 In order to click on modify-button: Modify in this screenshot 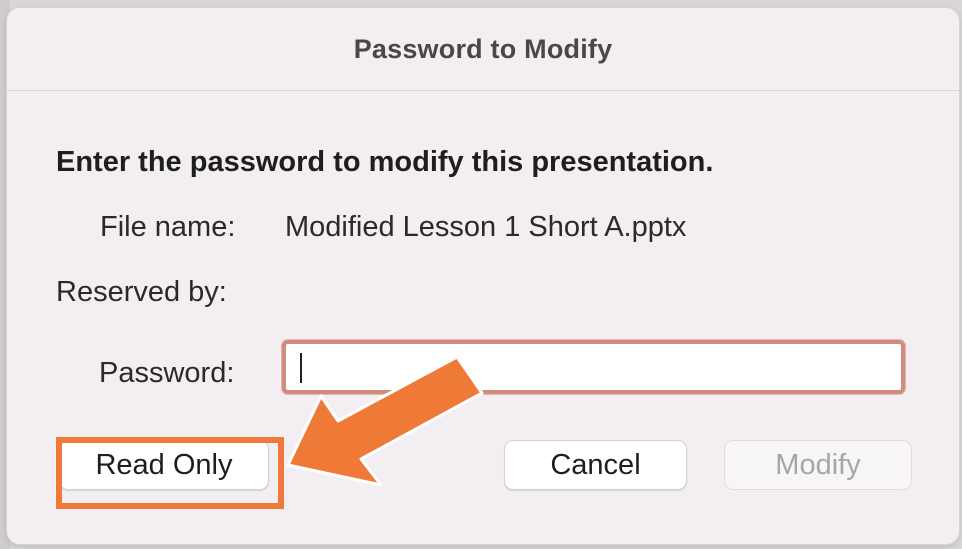, I will do `click(818, 465)`.